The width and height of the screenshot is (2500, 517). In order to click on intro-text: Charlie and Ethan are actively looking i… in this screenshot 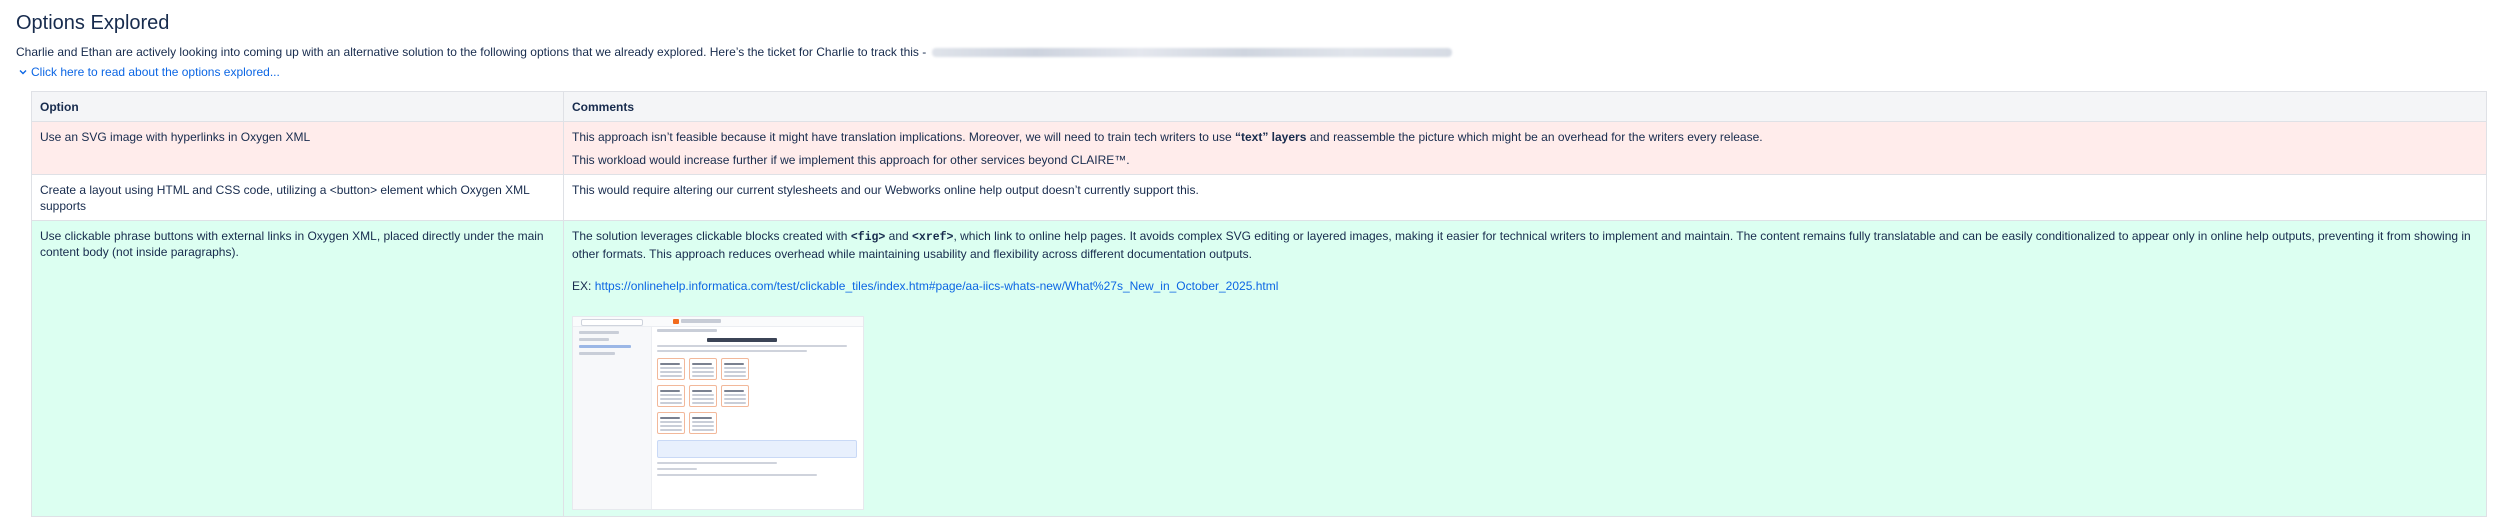, I will do `click(471, 52)`.